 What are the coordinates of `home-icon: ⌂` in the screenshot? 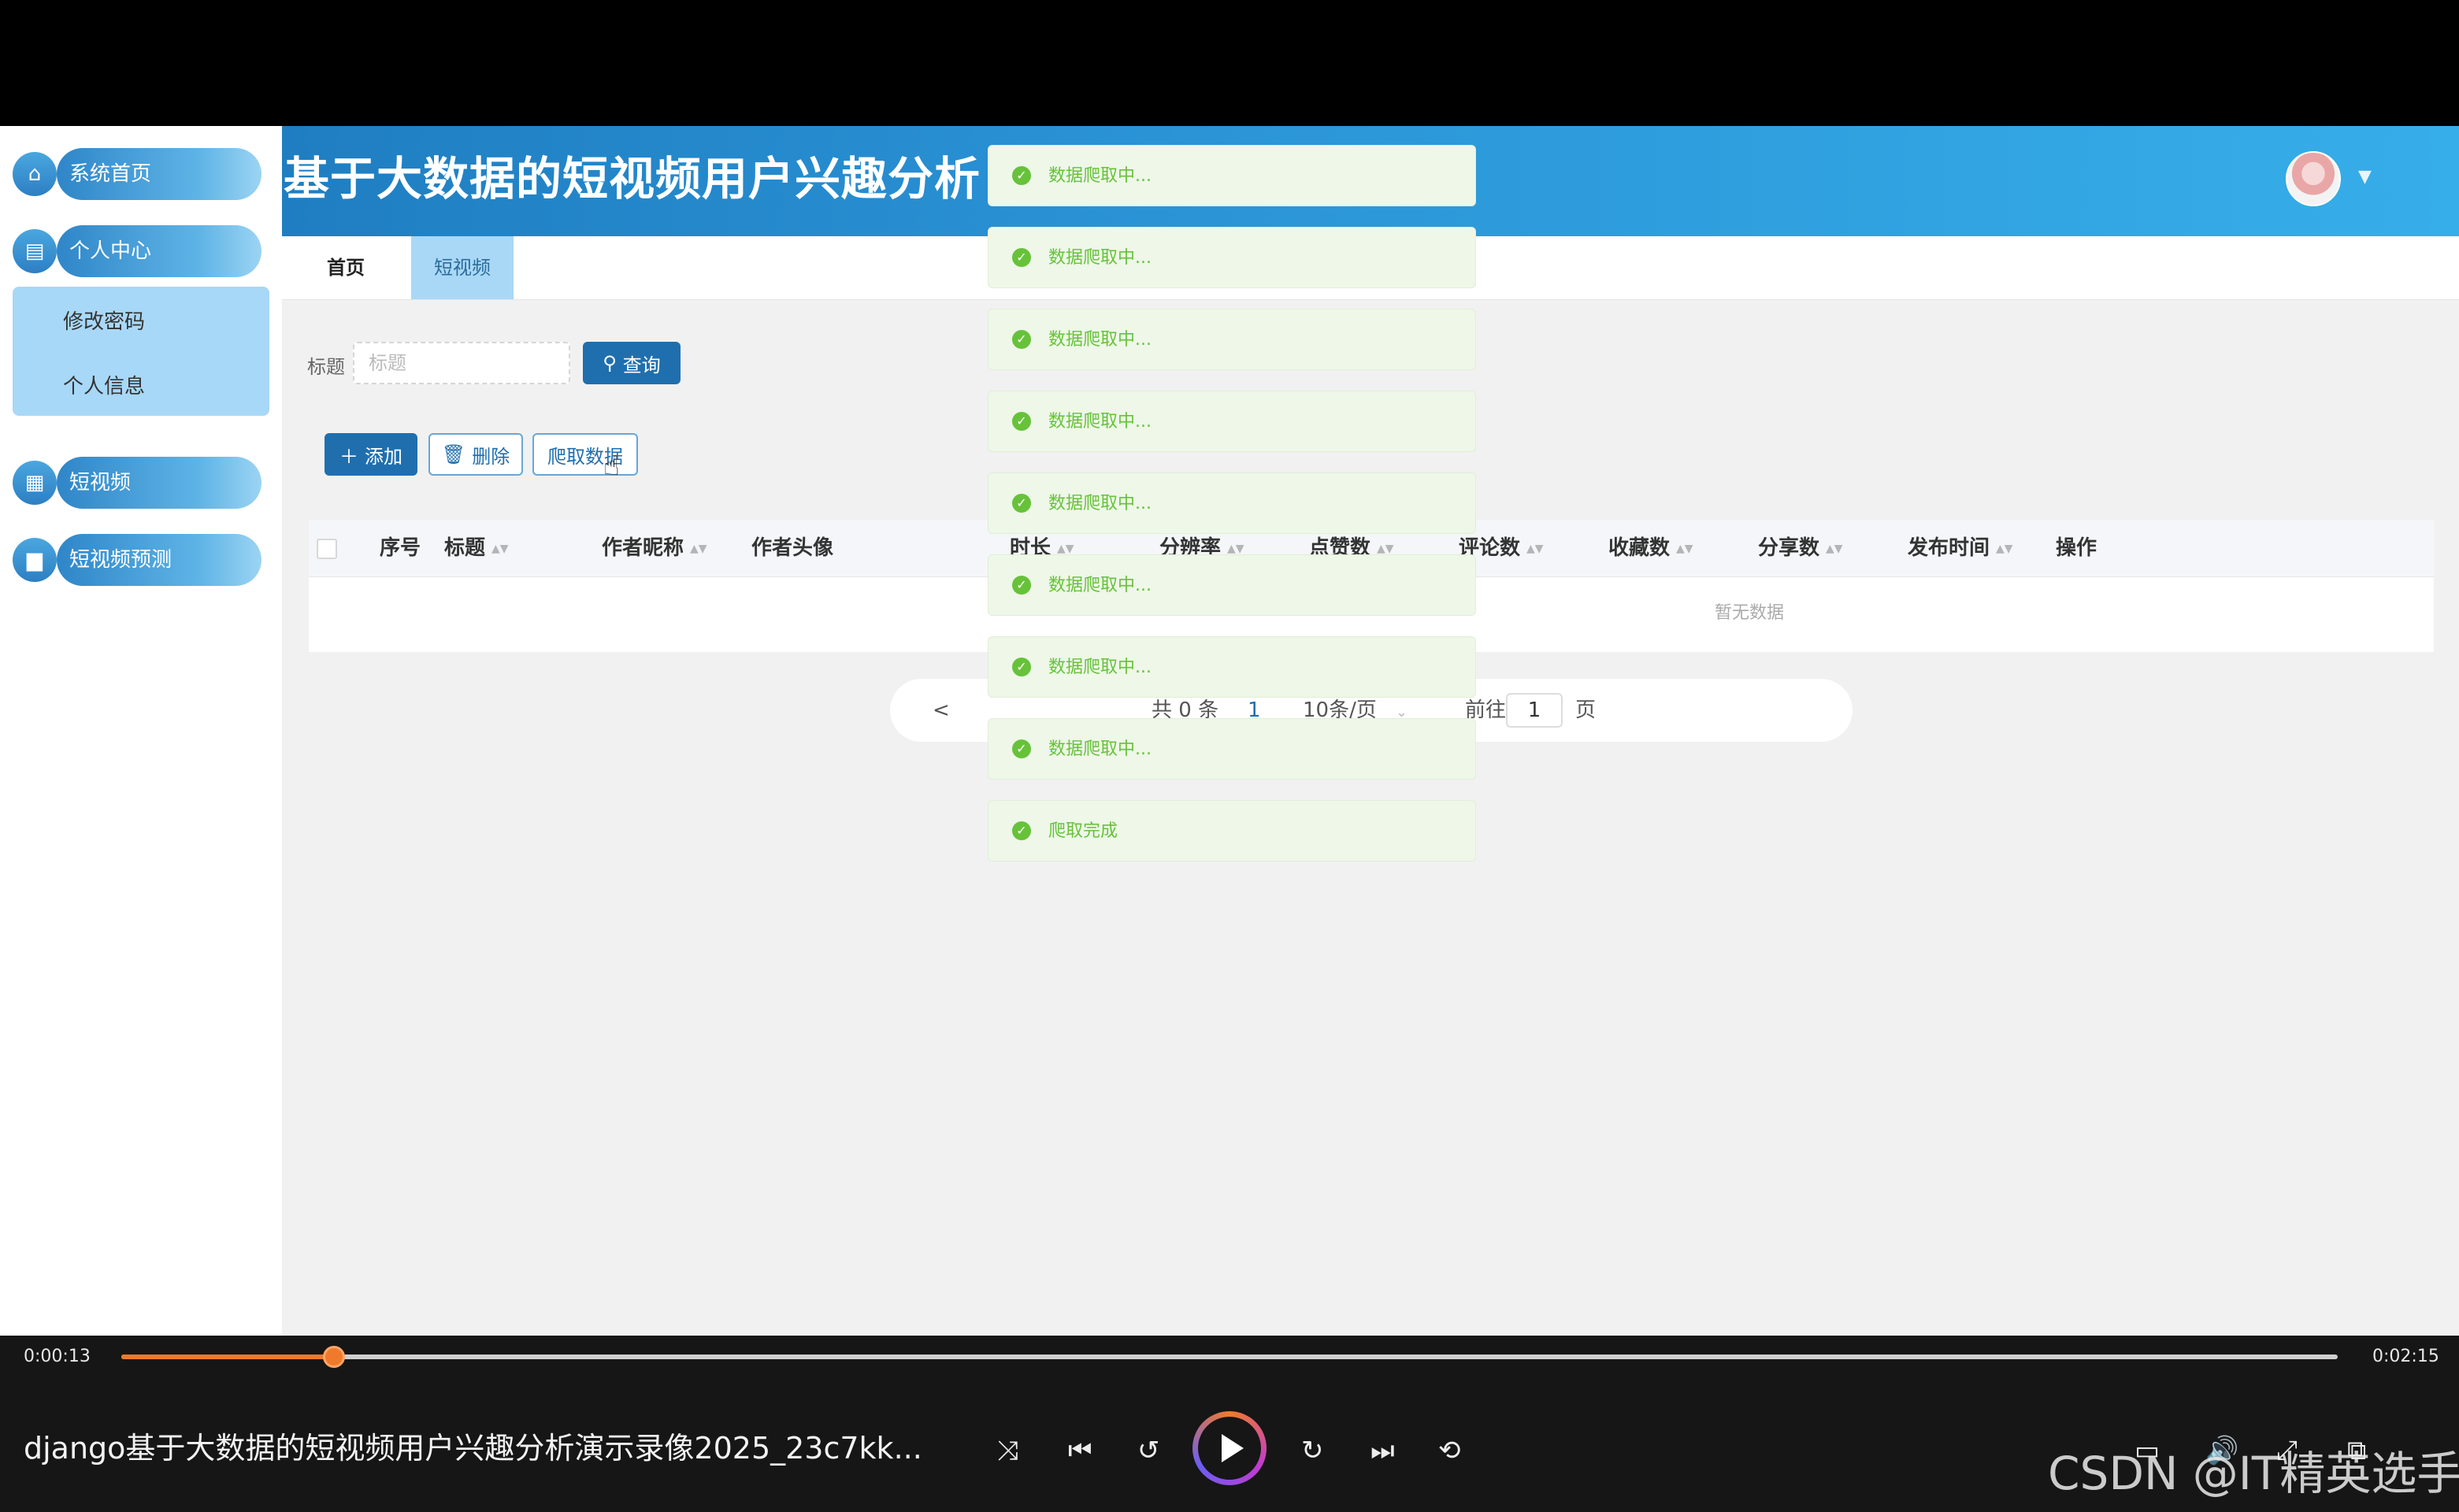 It's located at (35, 174).